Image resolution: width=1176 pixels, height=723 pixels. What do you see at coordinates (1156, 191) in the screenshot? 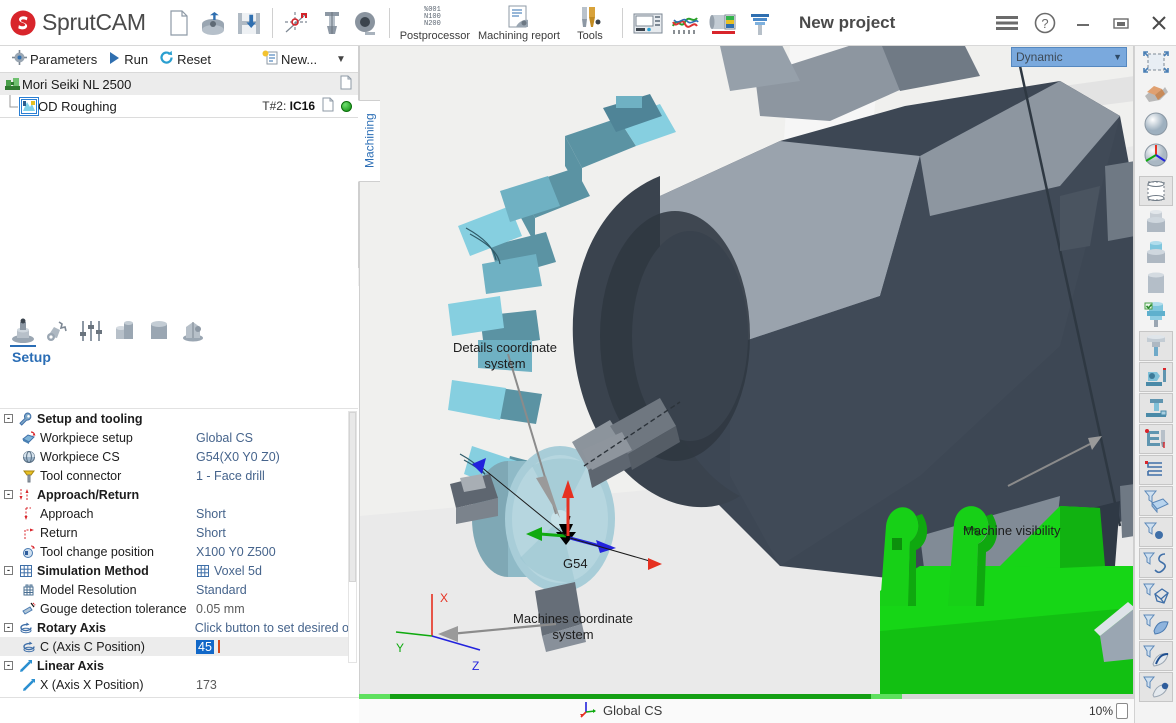
I see `show-stock-frame-icon` at bounding box center [1156, 191].